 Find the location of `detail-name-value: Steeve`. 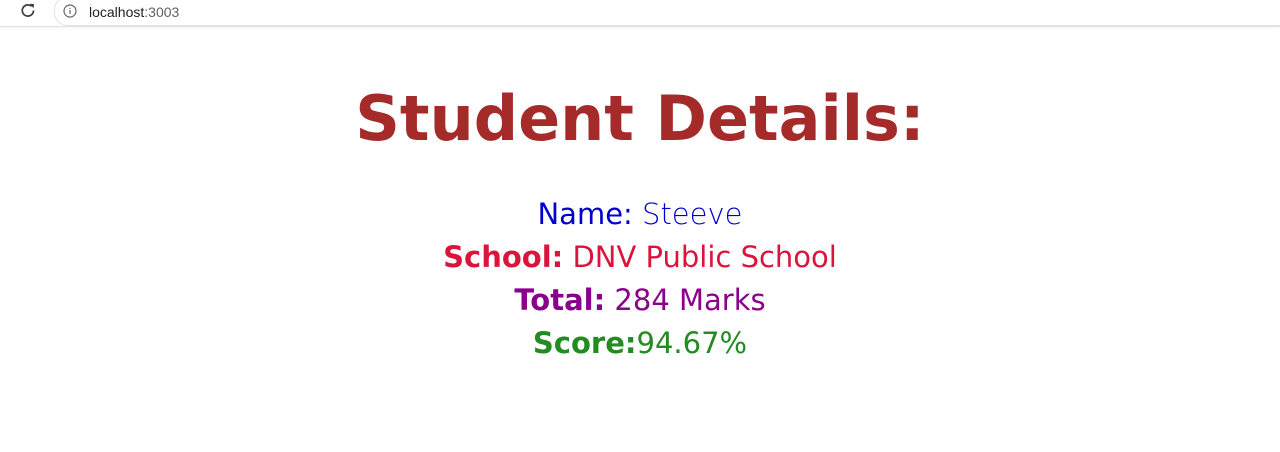

detail-name-value: Steeve is located at coordinates (687, 214).